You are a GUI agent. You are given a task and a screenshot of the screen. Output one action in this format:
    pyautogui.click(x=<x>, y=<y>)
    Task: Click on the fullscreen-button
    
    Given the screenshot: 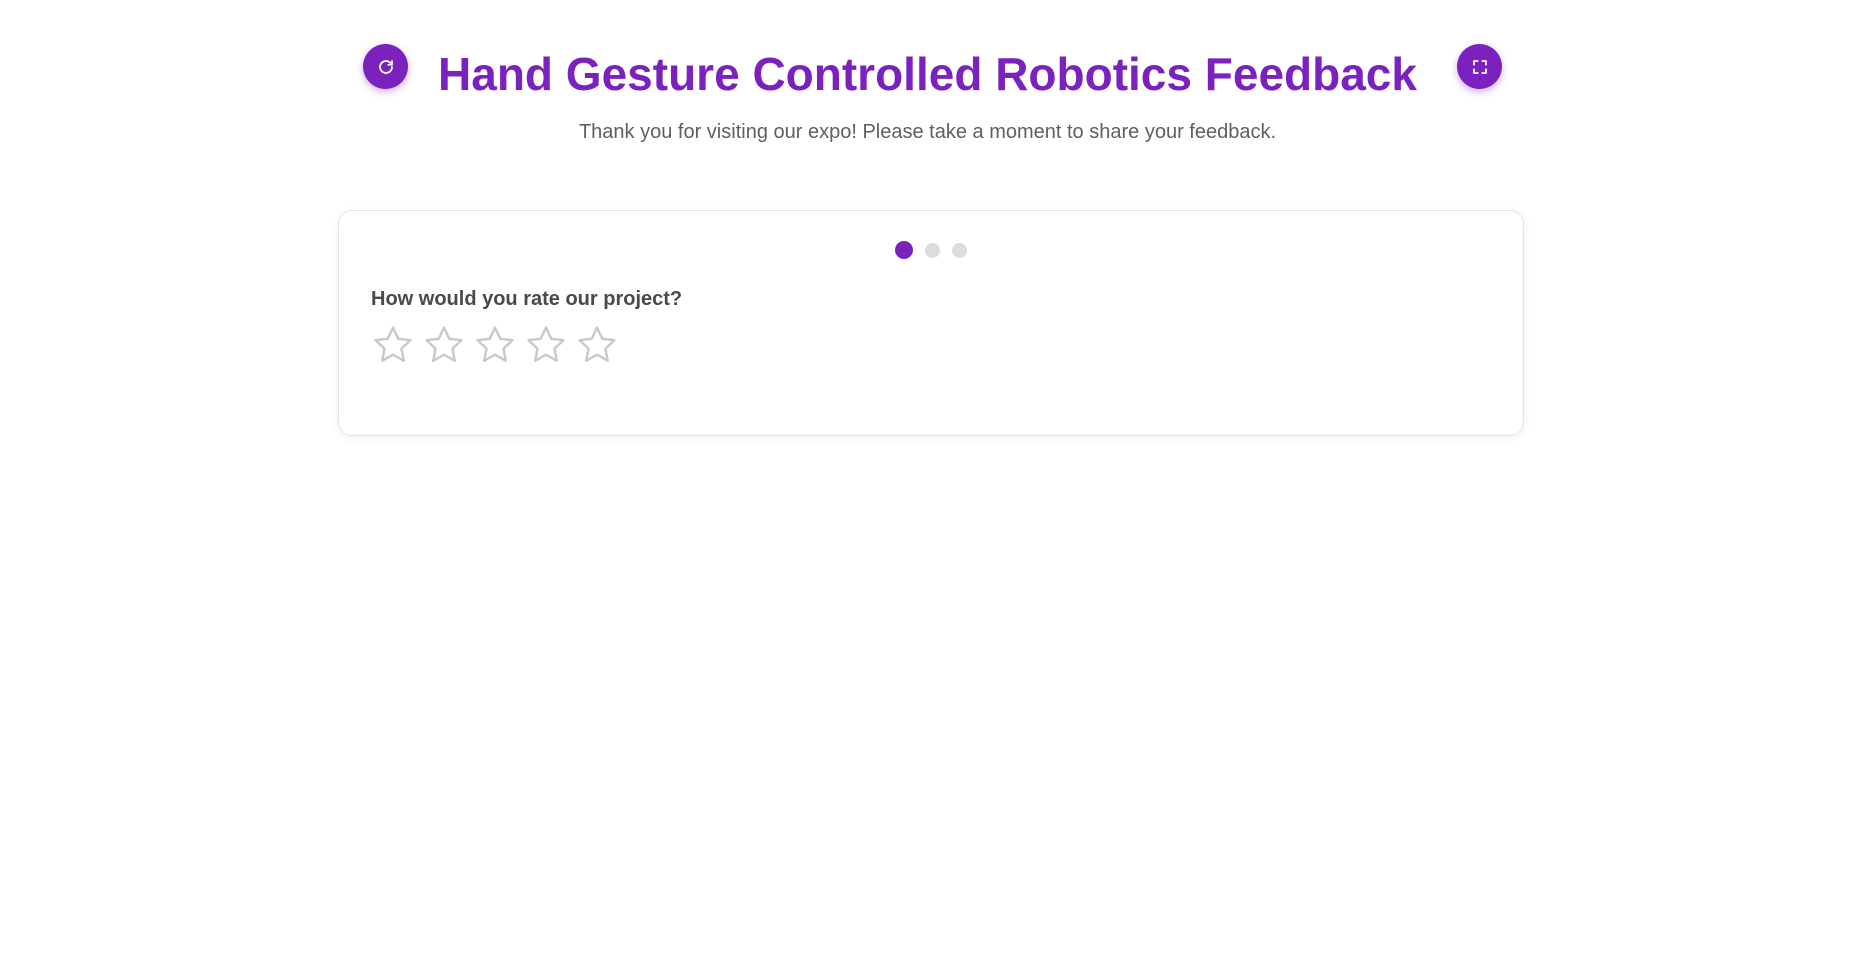 What is the action you would take?
    pyautogui.click(x=1479, y=66)
    